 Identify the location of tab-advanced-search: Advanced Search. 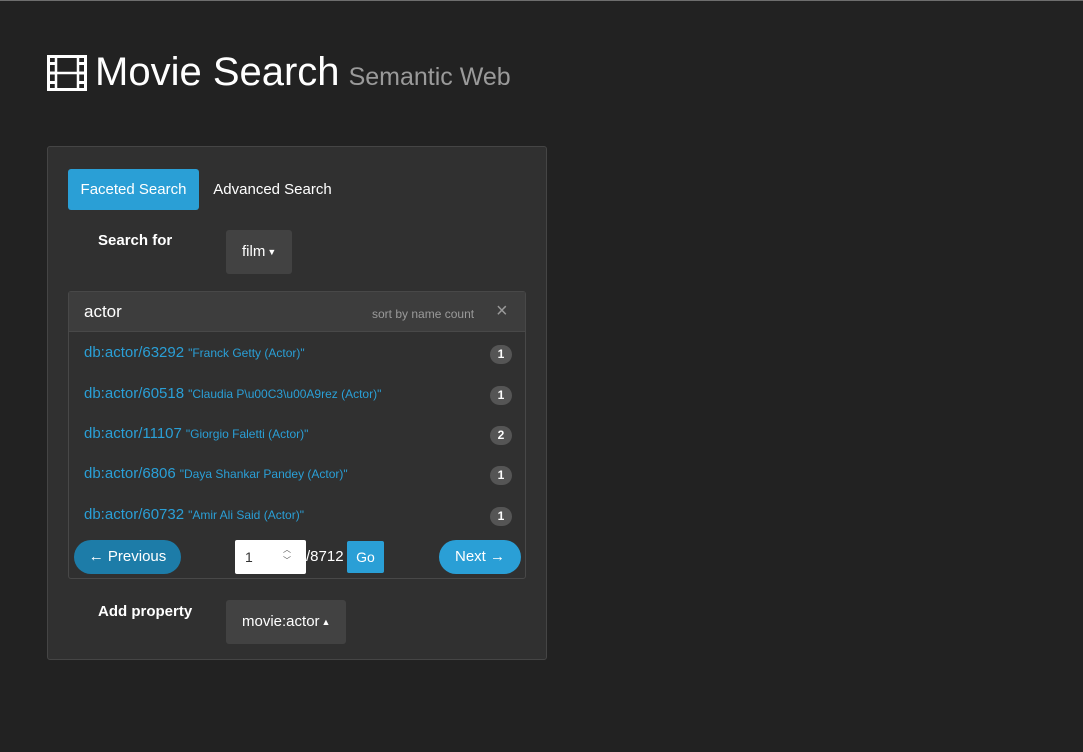
(272, 189).